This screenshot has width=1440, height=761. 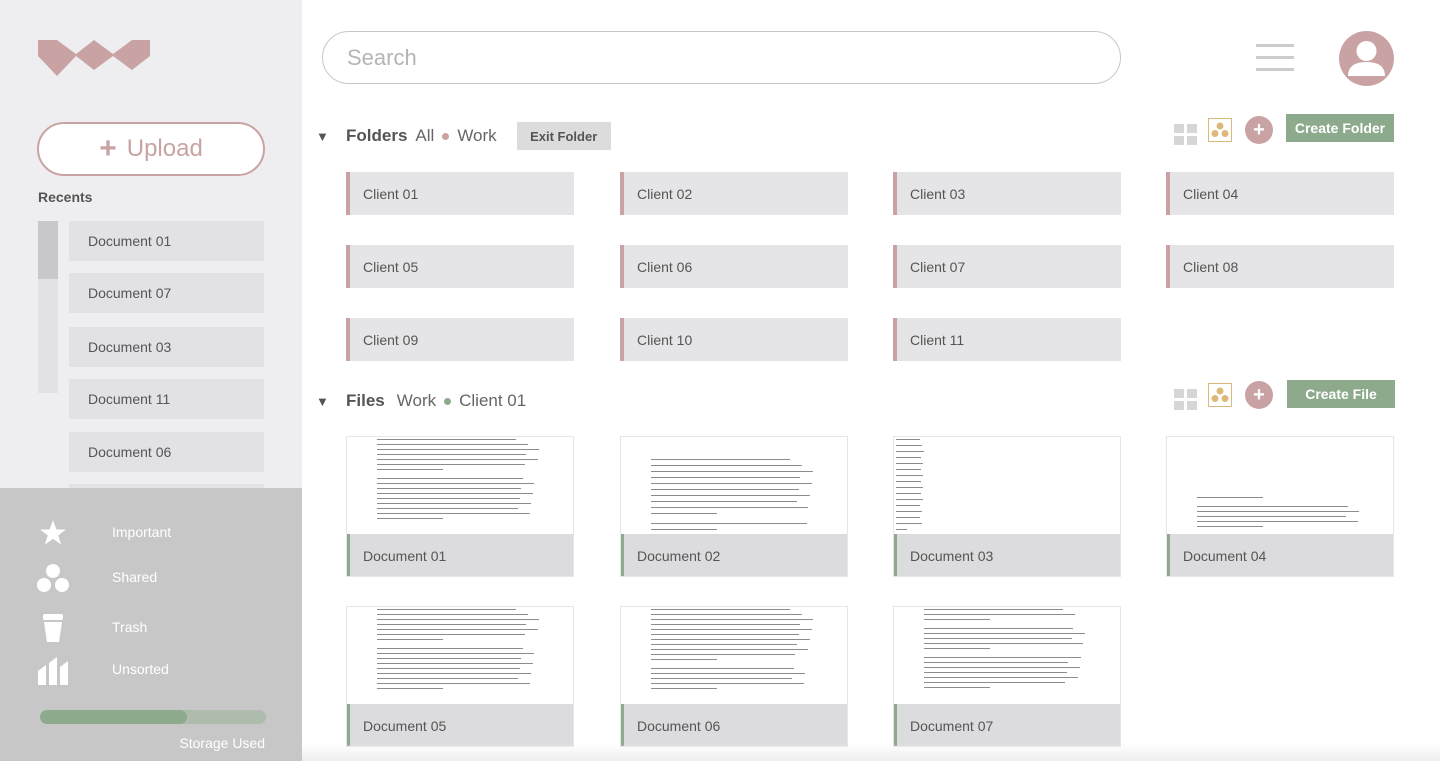 What do you see at coordinates (460, 555) in the screenshot?
I see `file-label: Document 01` at bounding box center [460, 555].